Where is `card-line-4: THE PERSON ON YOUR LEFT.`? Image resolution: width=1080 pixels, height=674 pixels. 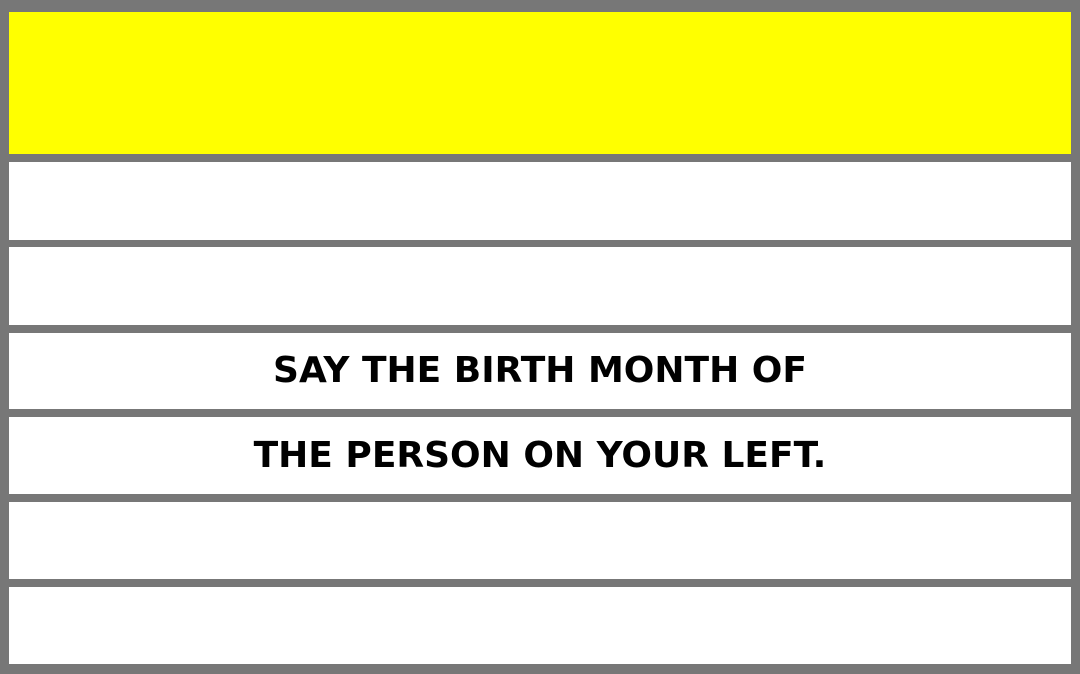 card-line-4: THE PERSON ON YOUR LEFT. is located at coordinates (540, 455).